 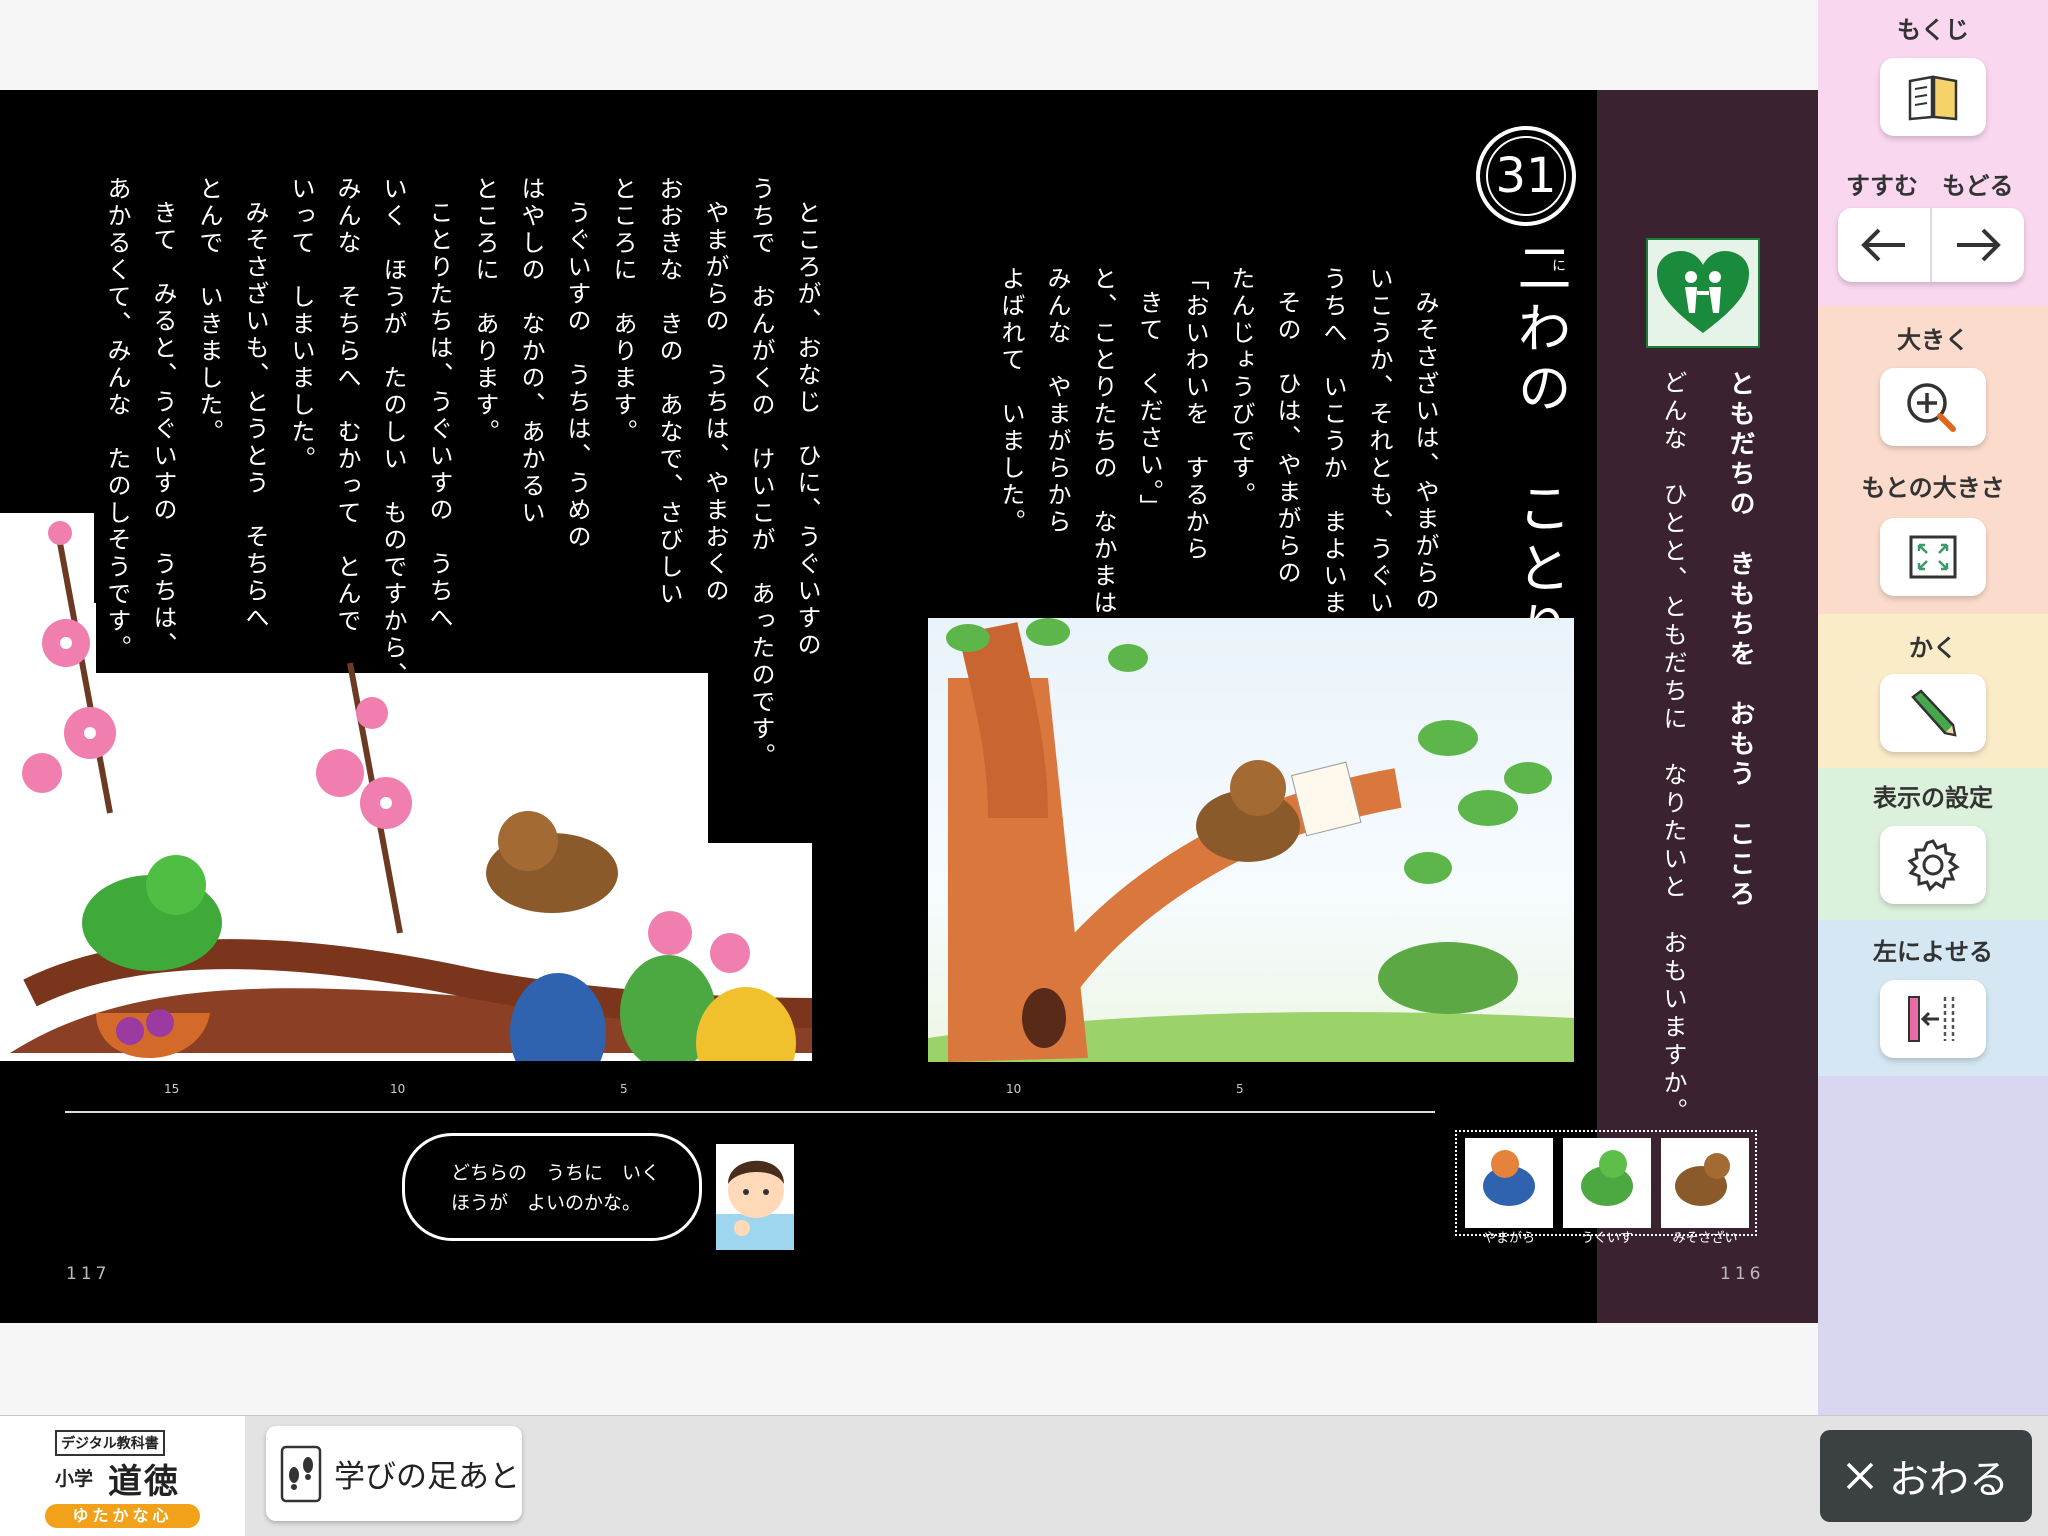 I want to click on arrow-left-icon, so click(x=1883, y=245).